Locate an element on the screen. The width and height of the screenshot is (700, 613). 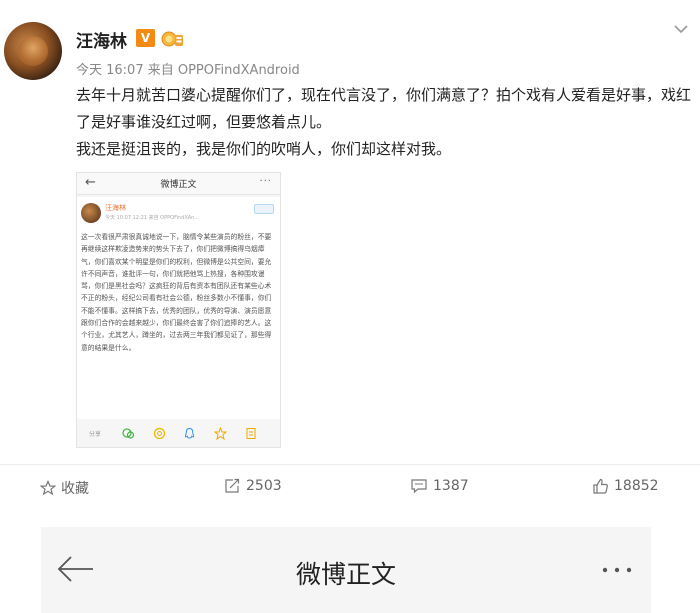
detail-header: 微博正文 is located at coordinates (346, 570).